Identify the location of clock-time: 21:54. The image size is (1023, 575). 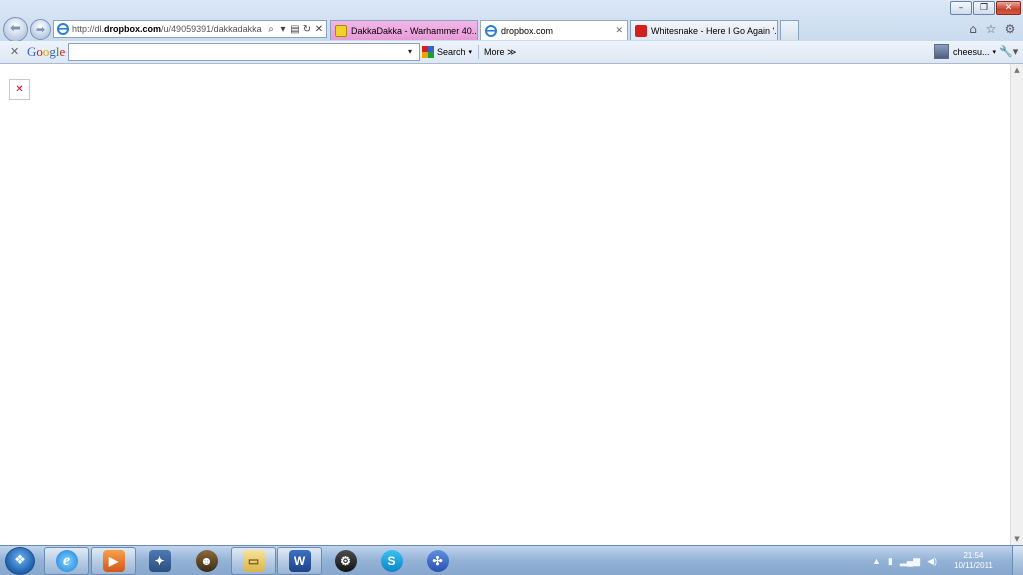
(973, 555).